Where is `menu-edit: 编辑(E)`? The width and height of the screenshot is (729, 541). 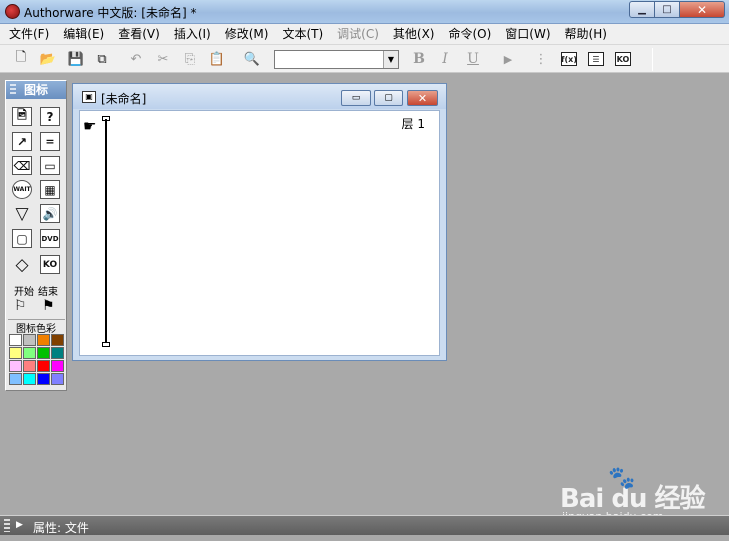 menu-edit: 编辑(E) is located at coordinates (83, 34).